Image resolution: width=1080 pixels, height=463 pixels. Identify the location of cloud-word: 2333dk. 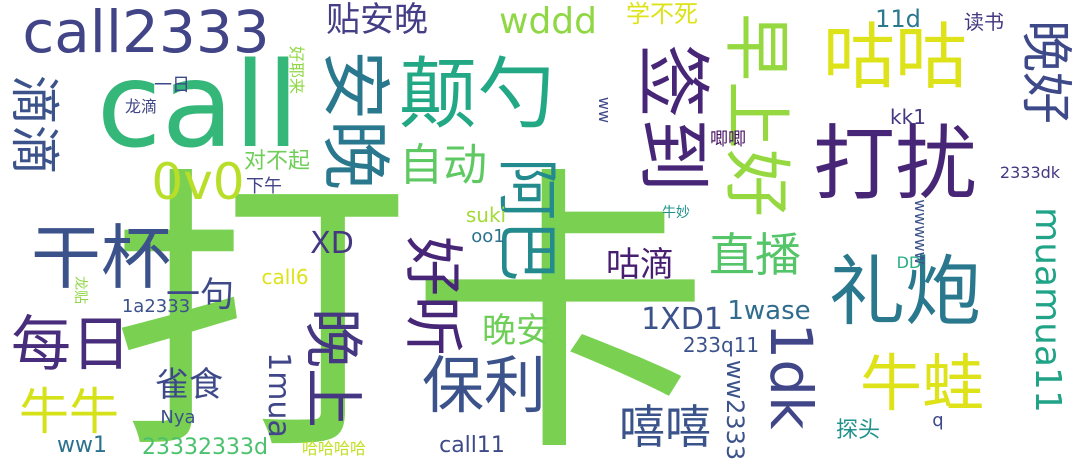
(1030, 172).